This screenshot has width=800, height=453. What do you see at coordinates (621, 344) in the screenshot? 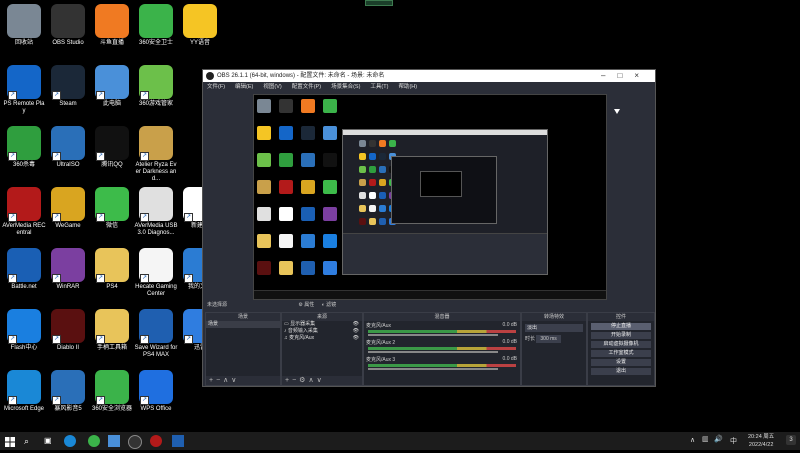
I see `virtual-camera-button: 启动虚拟摄像机` at bounding box center [621, 344].